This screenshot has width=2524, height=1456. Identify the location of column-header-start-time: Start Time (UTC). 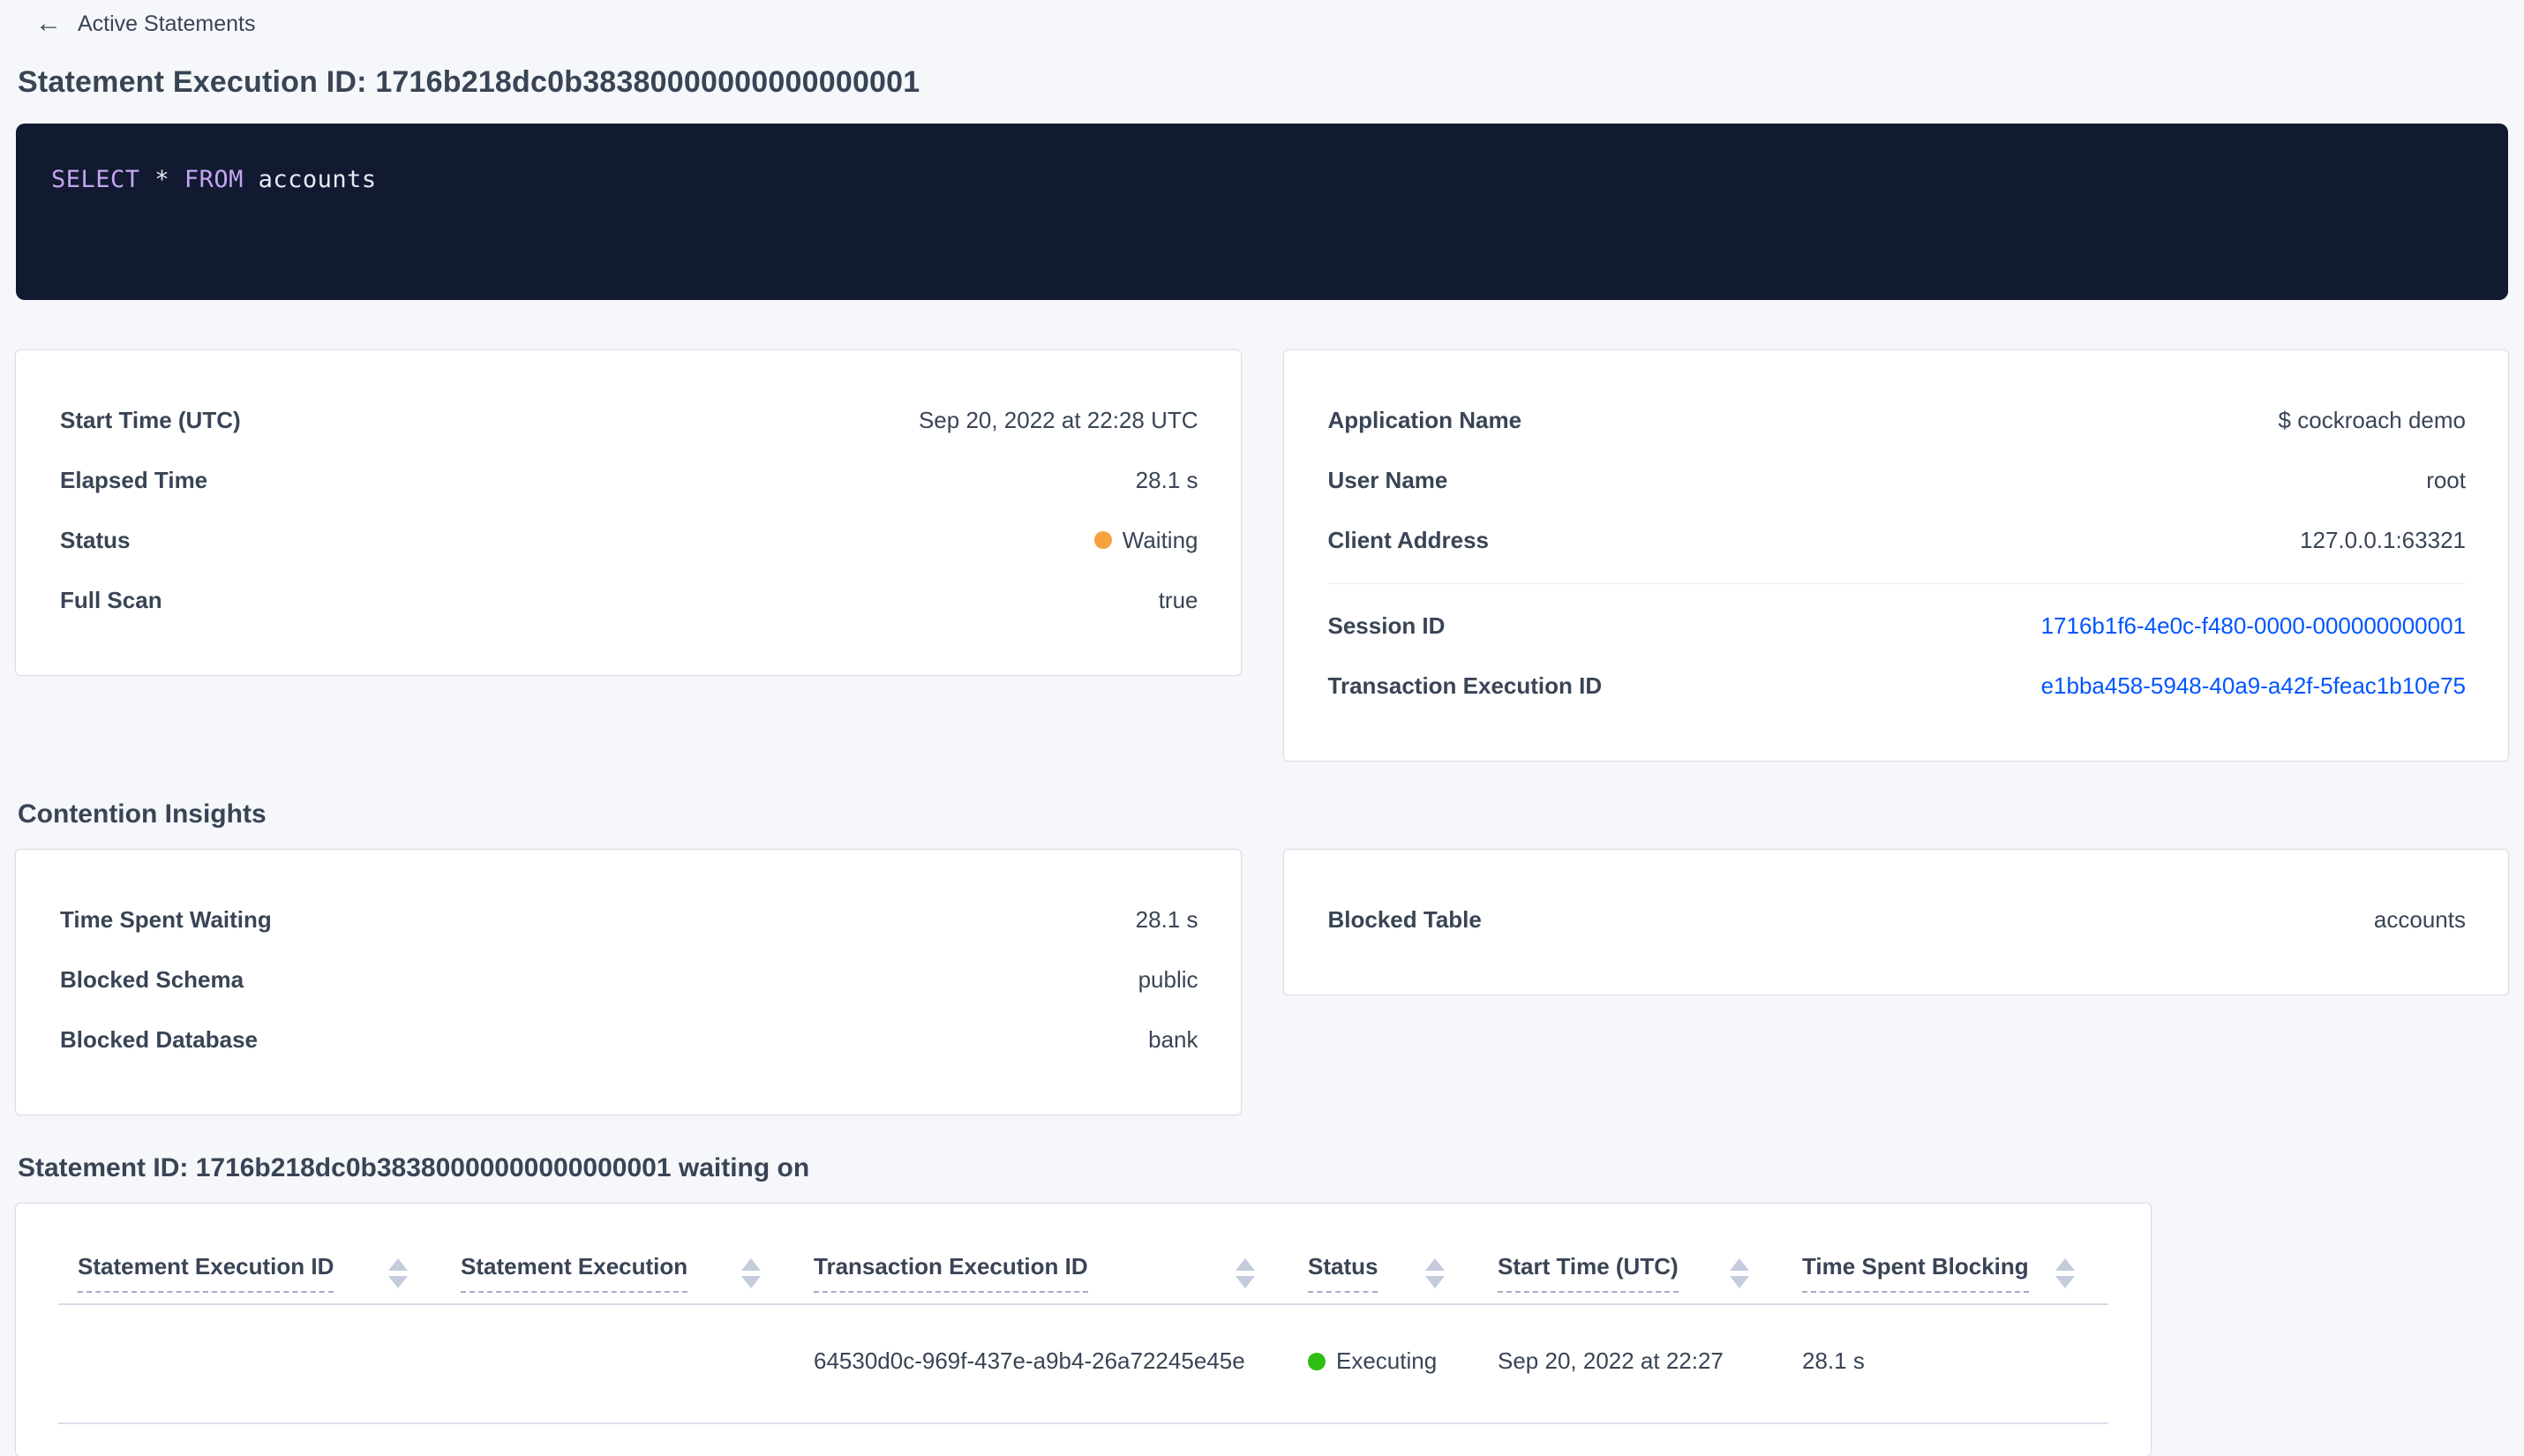
(1630, 1267).